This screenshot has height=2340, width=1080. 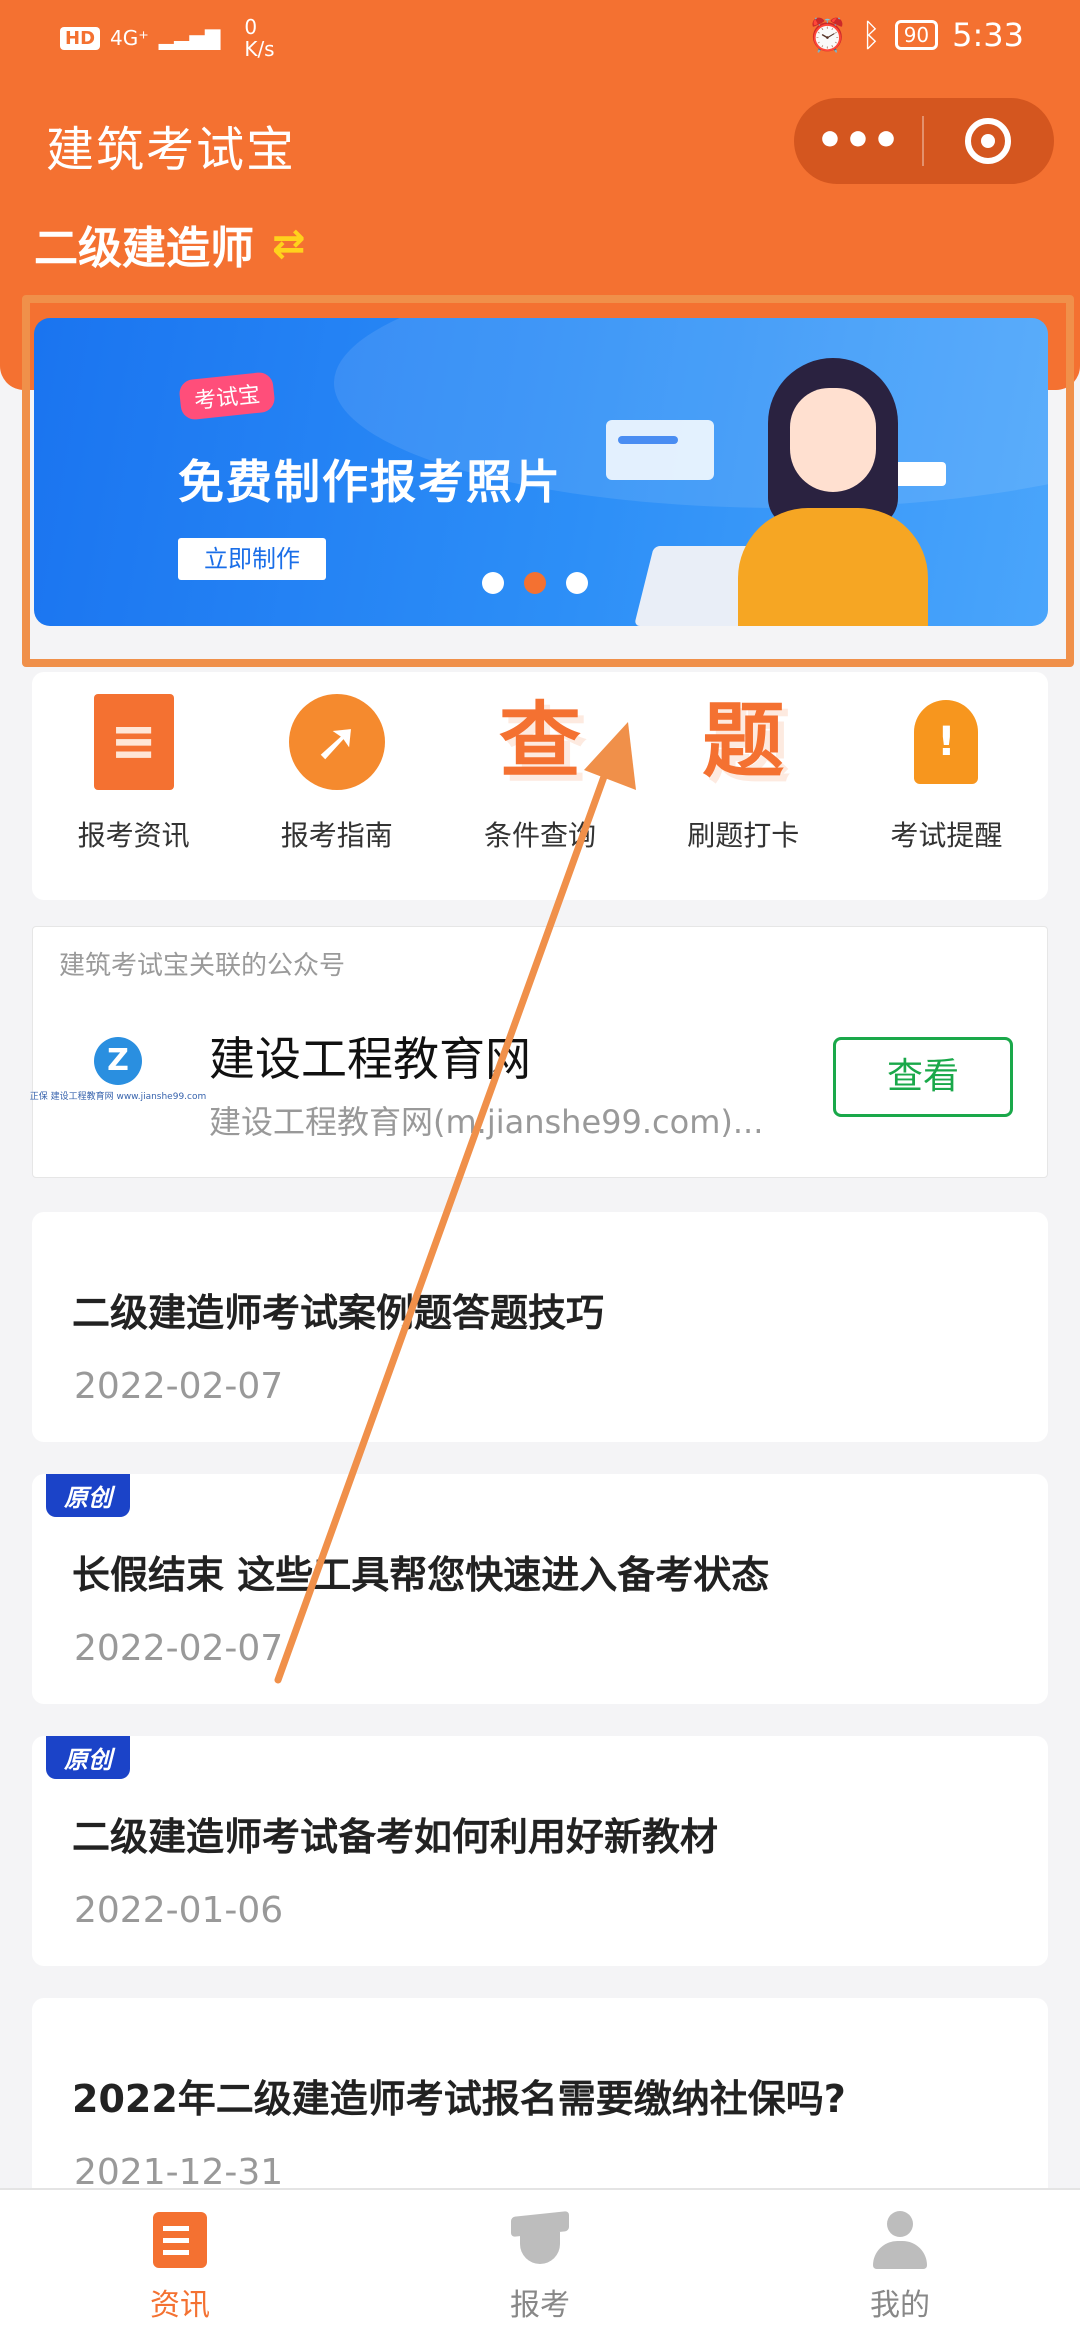 I want to click on tab-label: 我的, so click(x=900, y=2305).